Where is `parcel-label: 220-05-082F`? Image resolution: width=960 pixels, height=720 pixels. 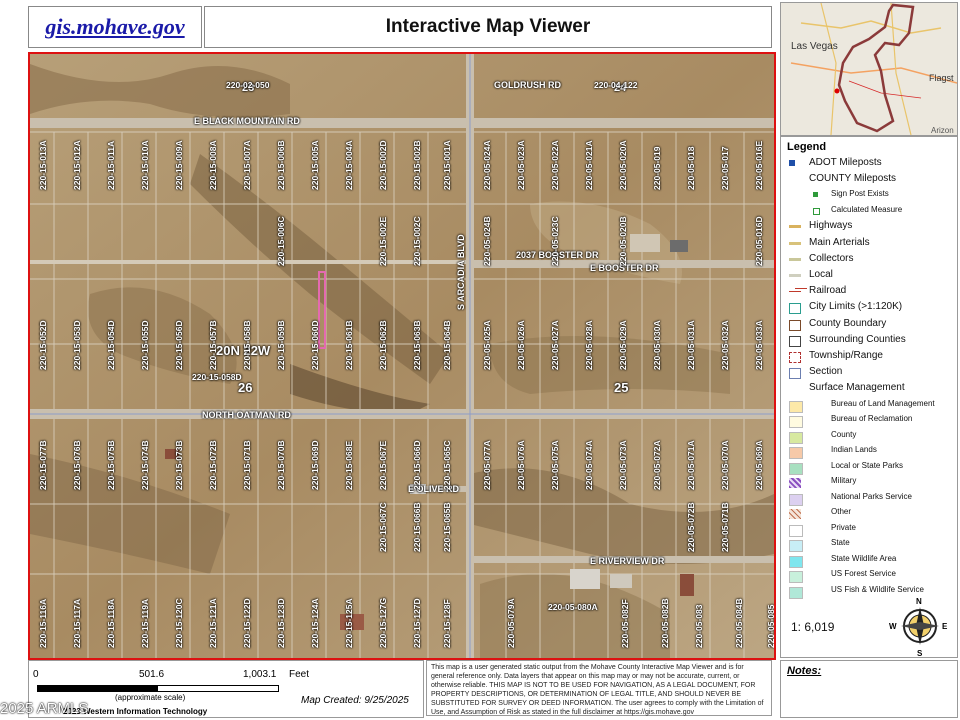 parcel-label: 220-05-082F is located at coordinates (625, 623).